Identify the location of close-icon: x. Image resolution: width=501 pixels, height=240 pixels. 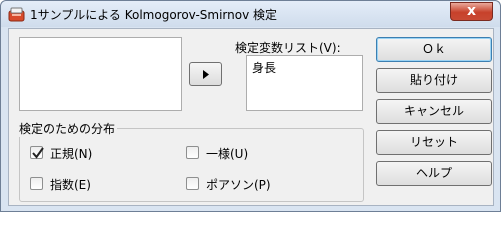
(471, 11).